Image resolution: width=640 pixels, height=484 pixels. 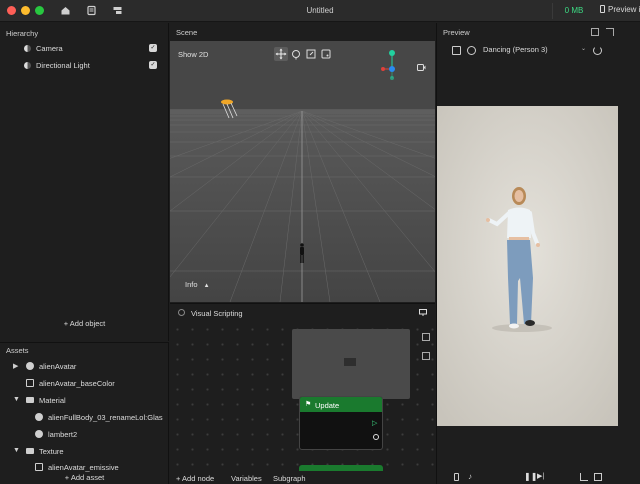 What do you see at coordinates (552, 11) in the screenshot?
I see `divider` at bounding box center [552, 11].